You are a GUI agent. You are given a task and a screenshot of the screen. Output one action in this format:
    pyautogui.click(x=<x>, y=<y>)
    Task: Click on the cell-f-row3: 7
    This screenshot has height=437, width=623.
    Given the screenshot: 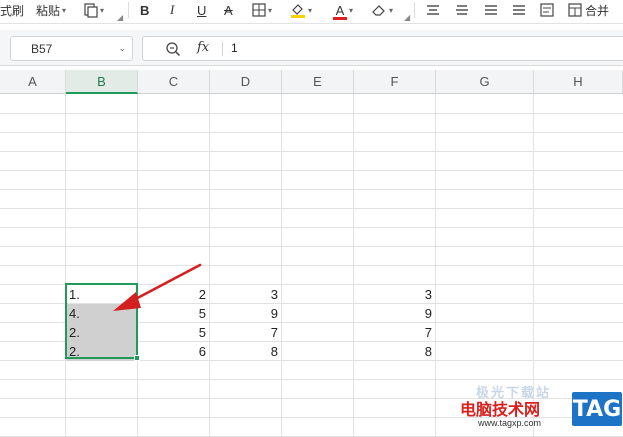 What is the action you would take?
    pyautogui.click(x=394, y=332)
    